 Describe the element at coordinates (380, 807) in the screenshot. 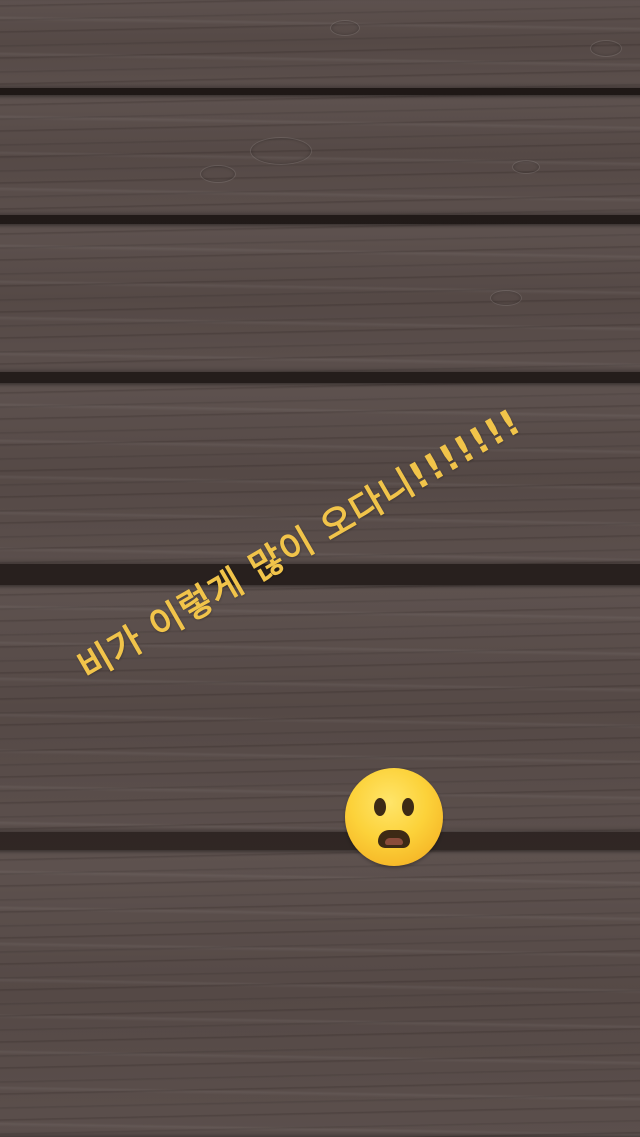

I see `emoji-left-eye` at that location.